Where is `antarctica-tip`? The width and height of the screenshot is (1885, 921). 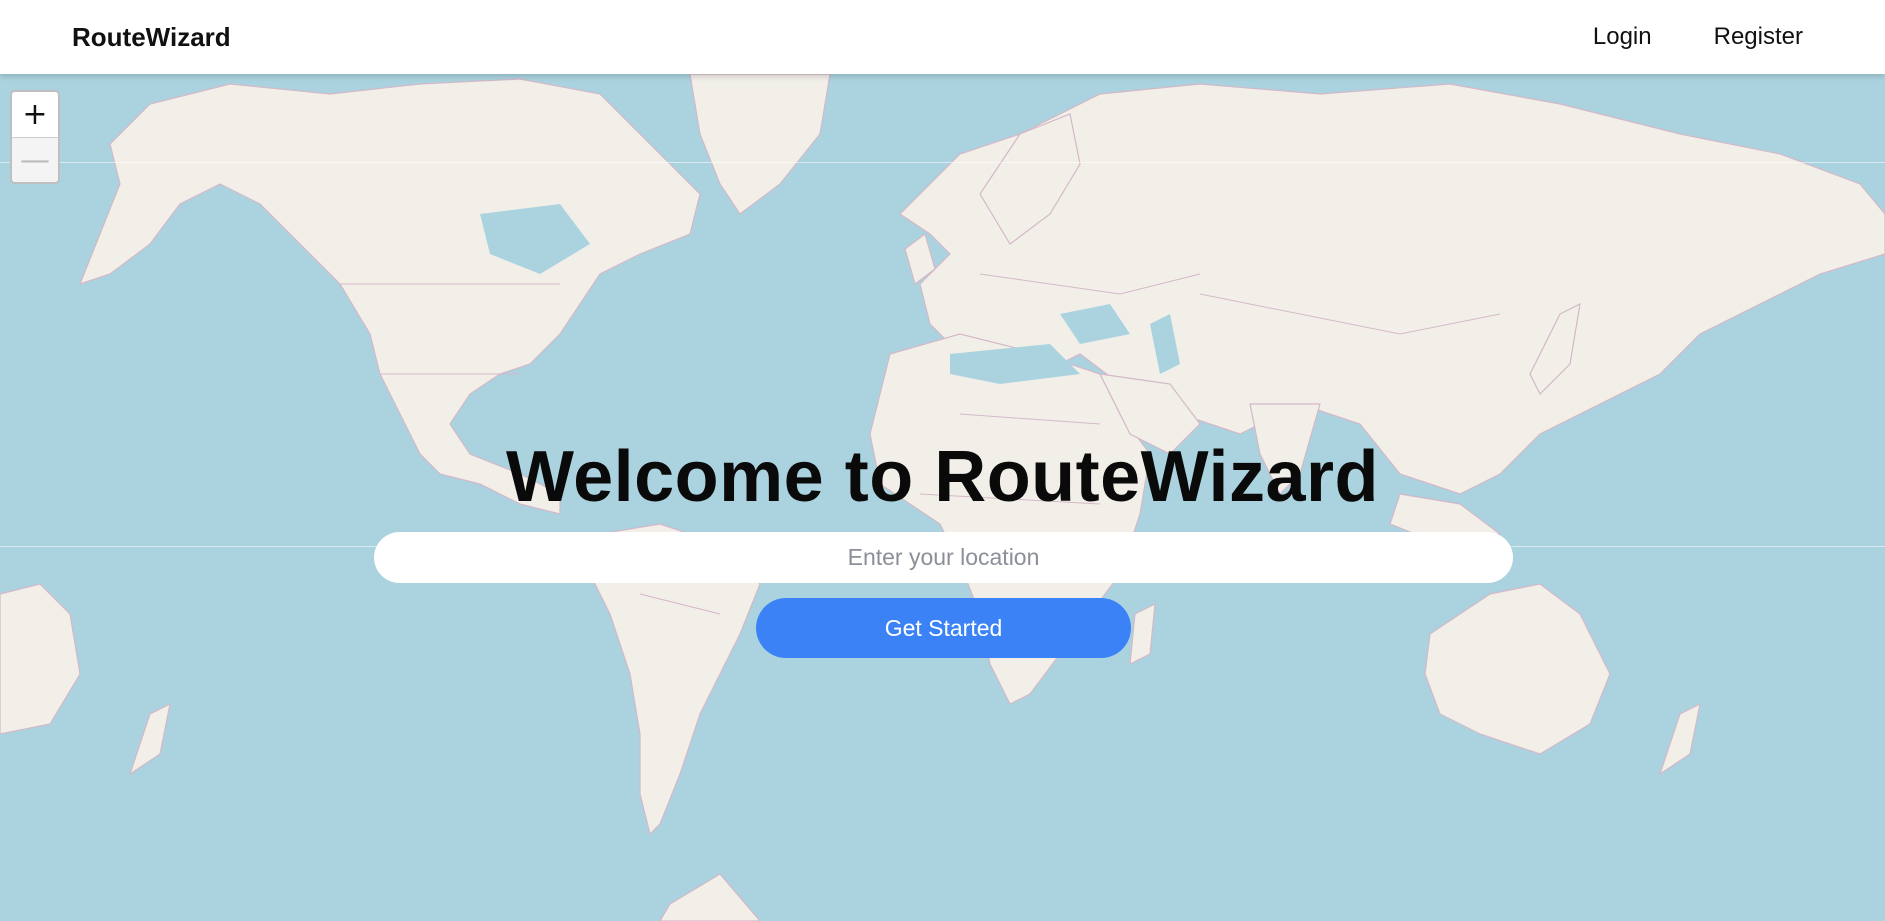
antarctica-tip is located at coordinates (710, 897).